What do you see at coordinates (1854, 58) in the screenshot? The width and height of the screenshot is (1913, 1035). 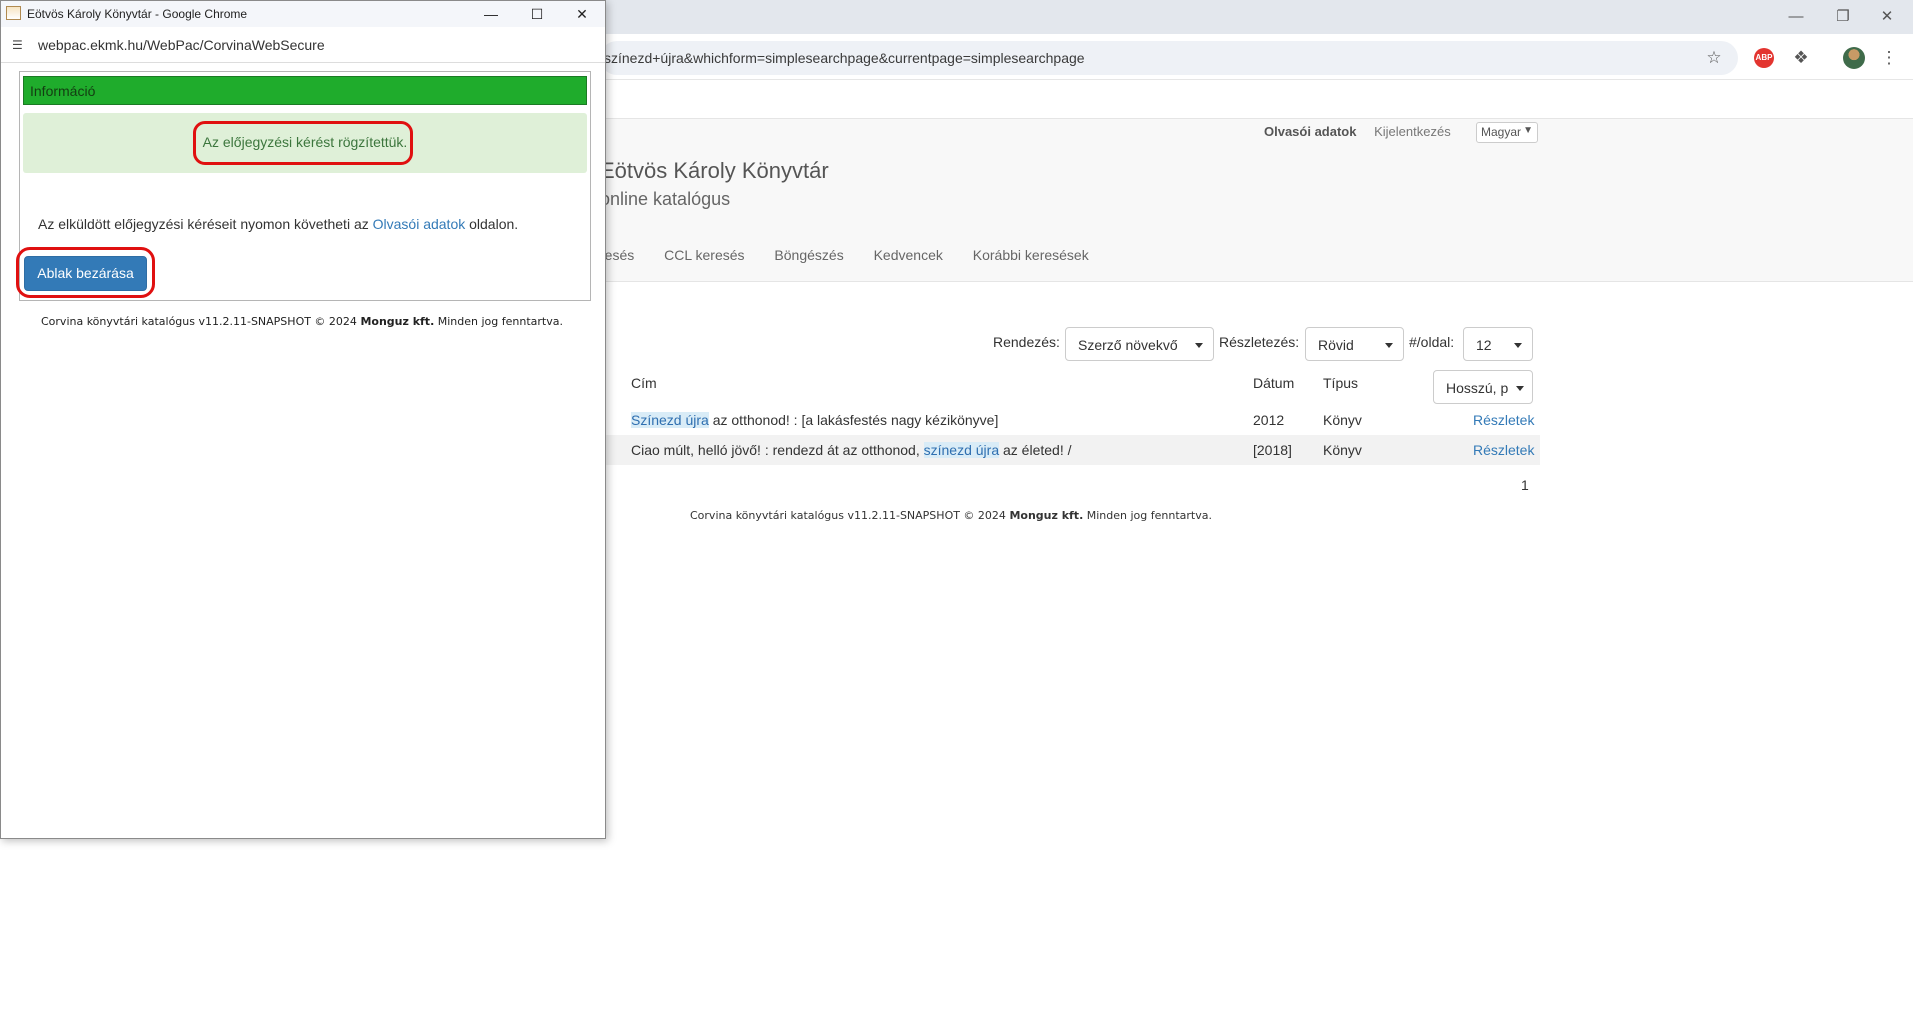 I see `profile-avatar-icon` at bounding box center [1854, 58].